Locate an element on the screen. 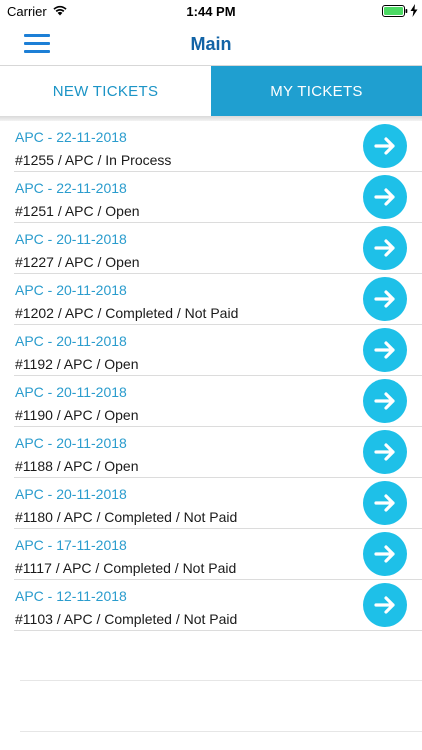 Image resolution: width=422 pixels, height=750 pixels. tab-my-tickets: MY TICKETS is located at coordinates (316, 91).